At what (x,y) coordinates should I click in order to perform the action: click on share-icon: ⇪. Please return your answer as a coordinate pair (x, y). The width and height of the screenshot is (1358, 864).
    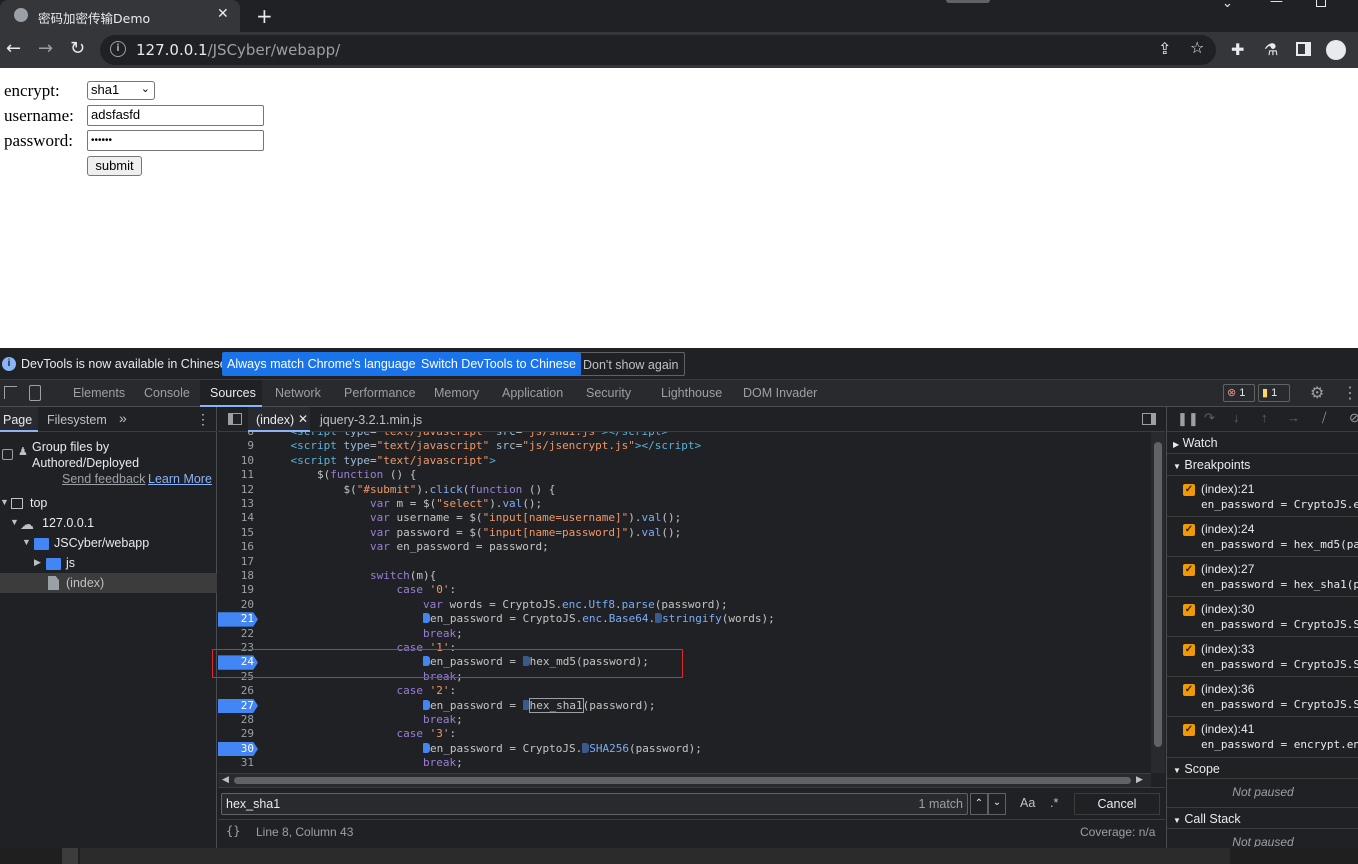
    Looking at the image, I should click on (1164, 48).